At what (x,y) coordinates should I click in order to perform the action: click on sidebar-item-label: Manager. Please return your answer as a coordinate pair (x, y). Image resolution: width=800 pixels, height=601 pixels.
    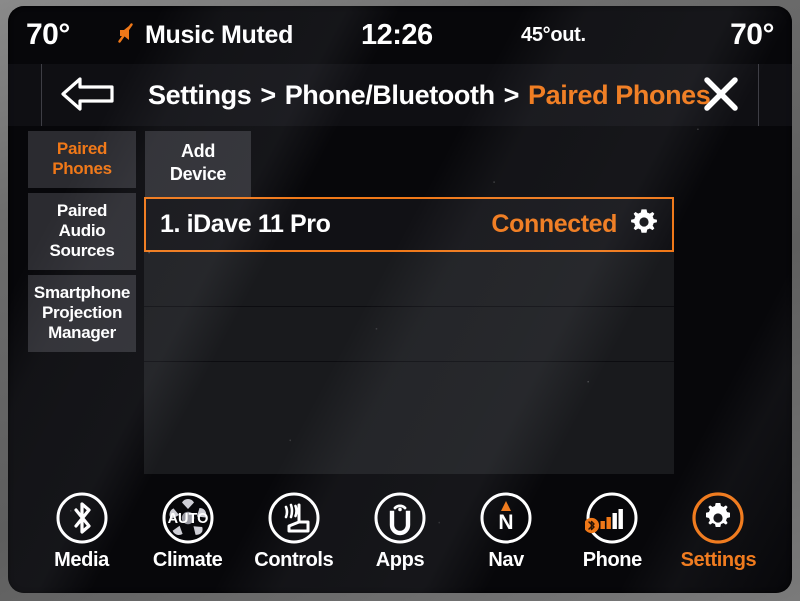
    Looking at the image, I should click on (82, 332).